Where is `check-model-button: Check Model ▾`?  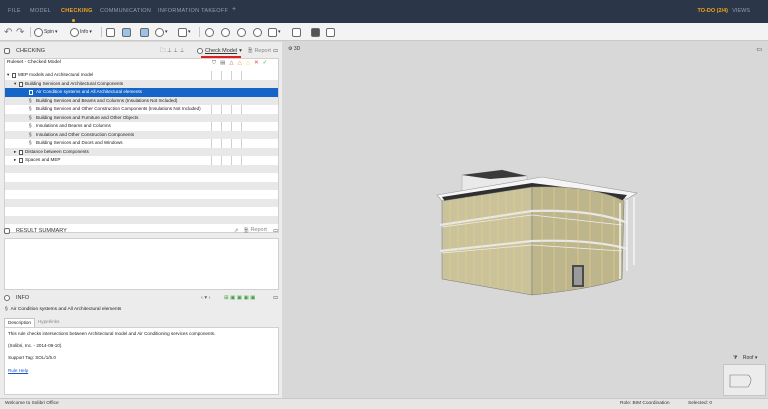
check-model-button: Check Model ▾ is located at coordinates (219, 51).